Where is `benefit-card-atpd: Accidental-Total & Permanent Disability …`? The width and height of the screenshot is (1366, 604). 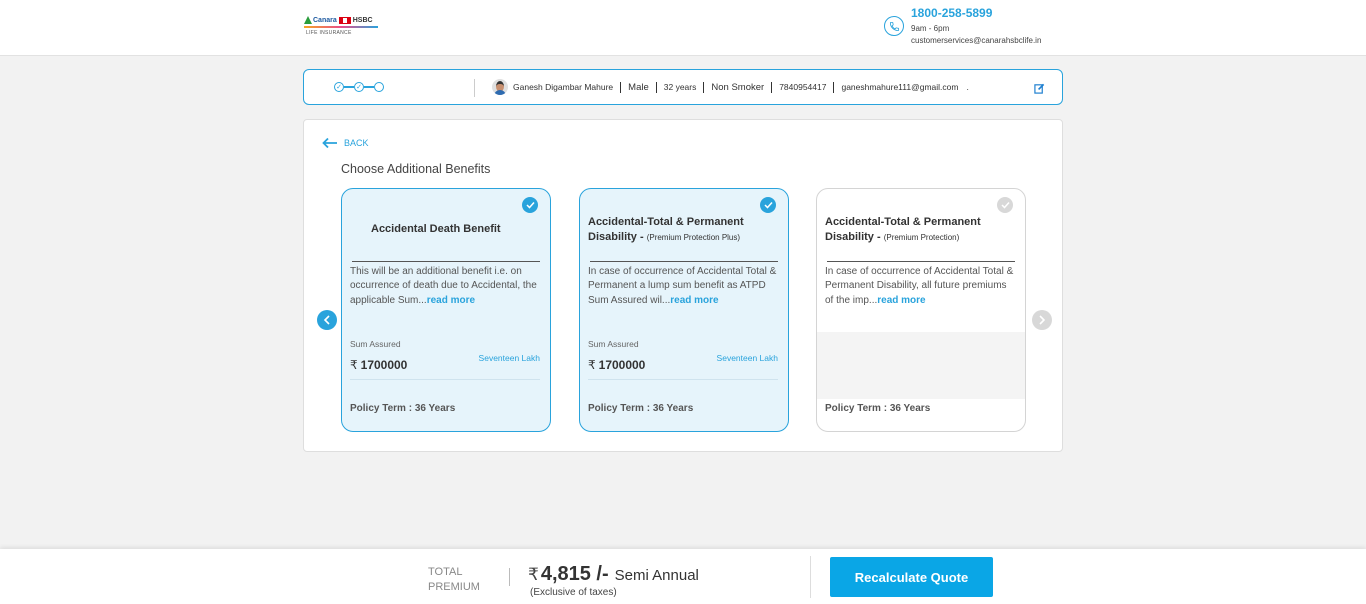
benefit-card-atpd: Accidental-Total & Permanent Disability … is located at coordinates (921, 310).